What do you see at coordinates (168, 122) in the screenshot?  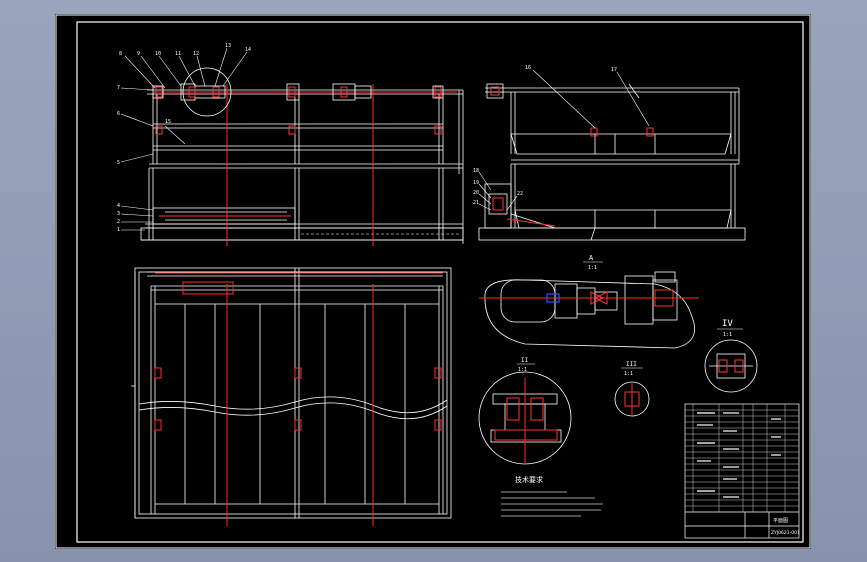 I see `callout-15: 15` at bounding box center [168, 122].